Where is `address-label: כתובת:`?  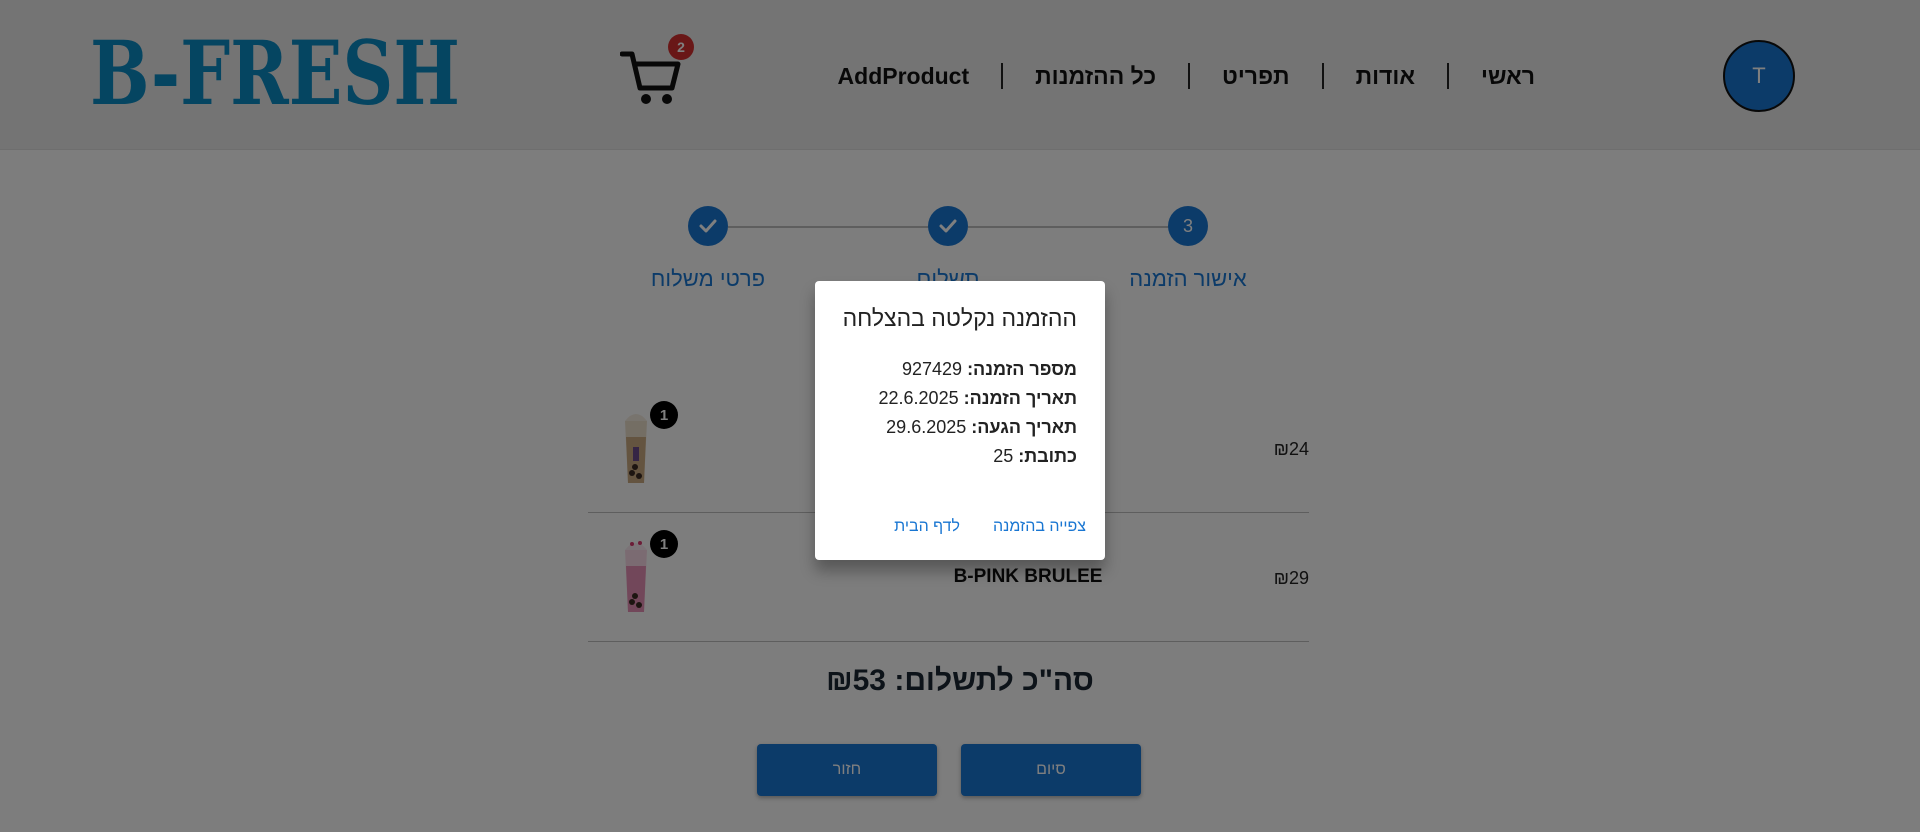
address-label: כתובת: is located at coordinates (1047, 456).